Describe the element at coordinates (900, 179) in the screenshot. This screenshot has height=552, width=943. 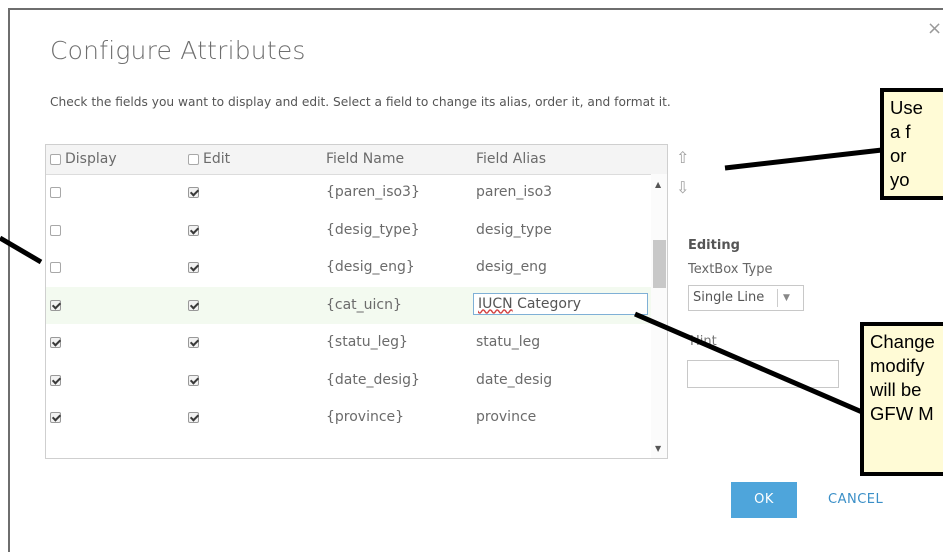
I see `callout-top-line: yo` at that location.